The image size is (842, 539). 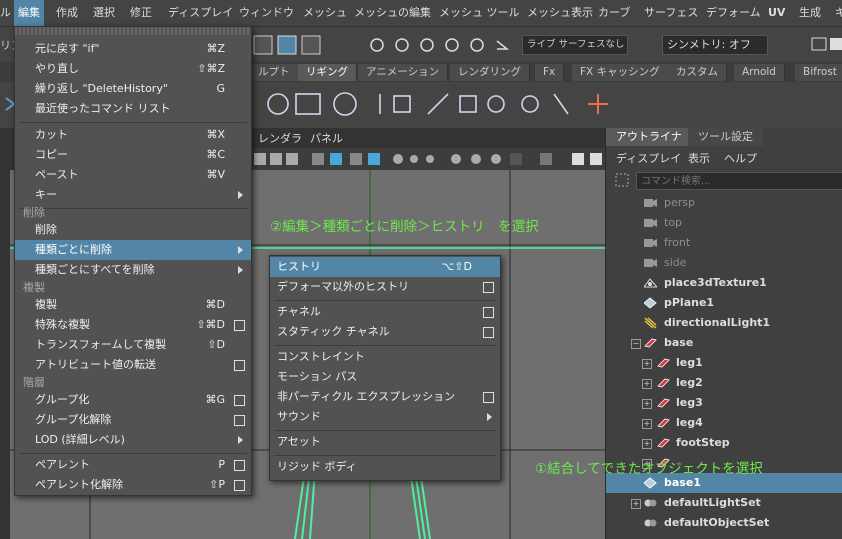 I want to click on menu-item-delete-all-by-type: 種類ごとにすべてを削除, so click(x=133, y=270).